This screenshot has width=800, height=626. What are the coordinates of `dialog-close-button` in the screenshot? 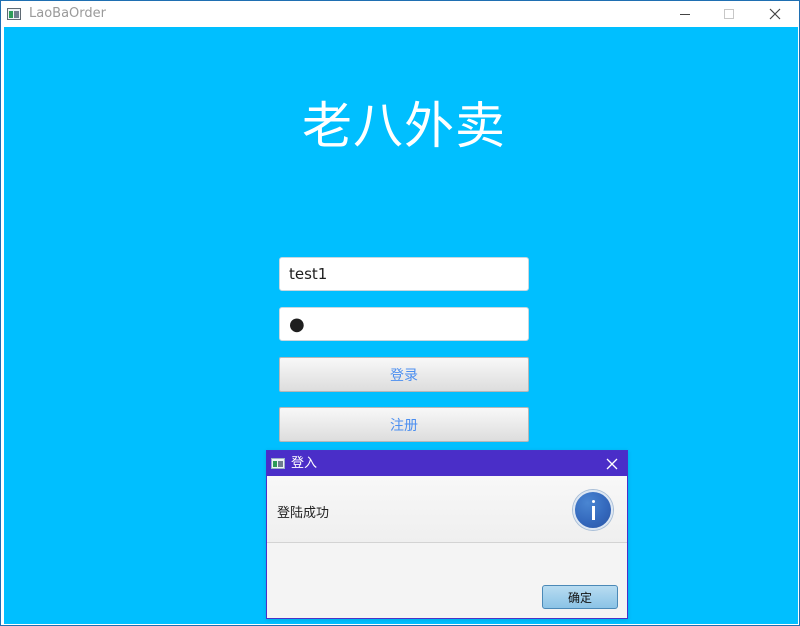 It's located at (612, 463).